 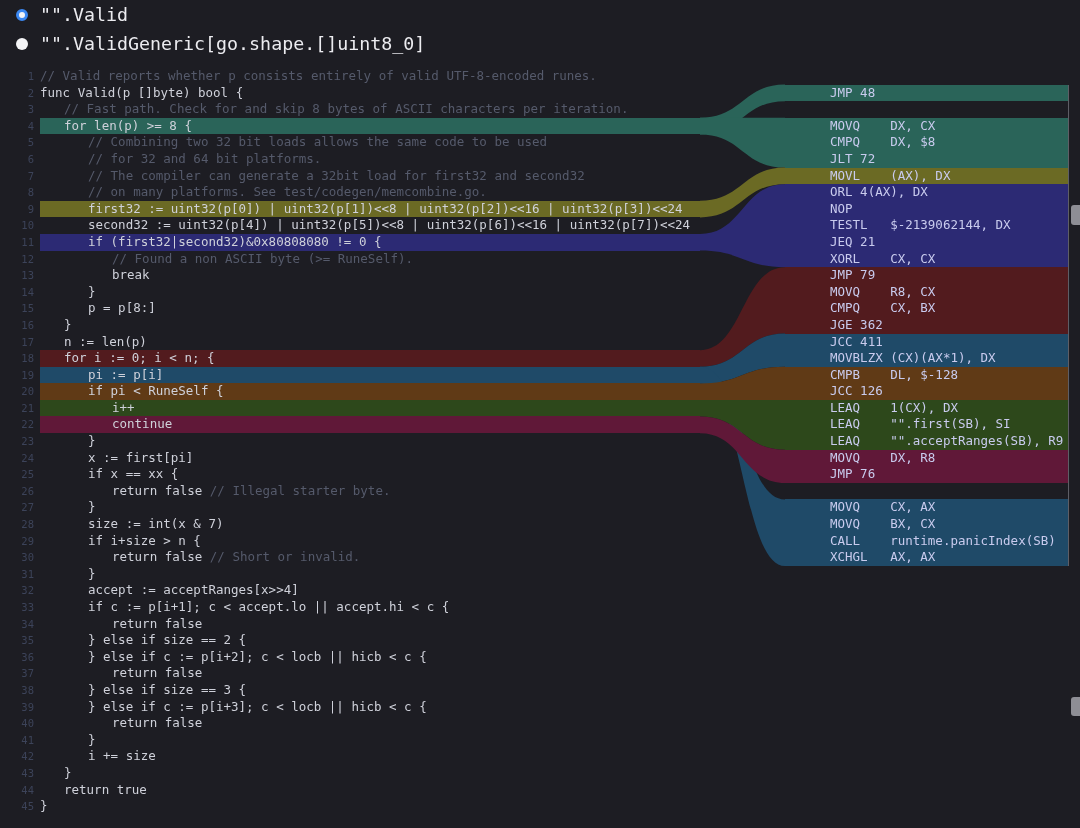 What do you see at coordinates (105, 790) in the screenshot?
I see `code-line: return true` at bounding box center [105, 790].